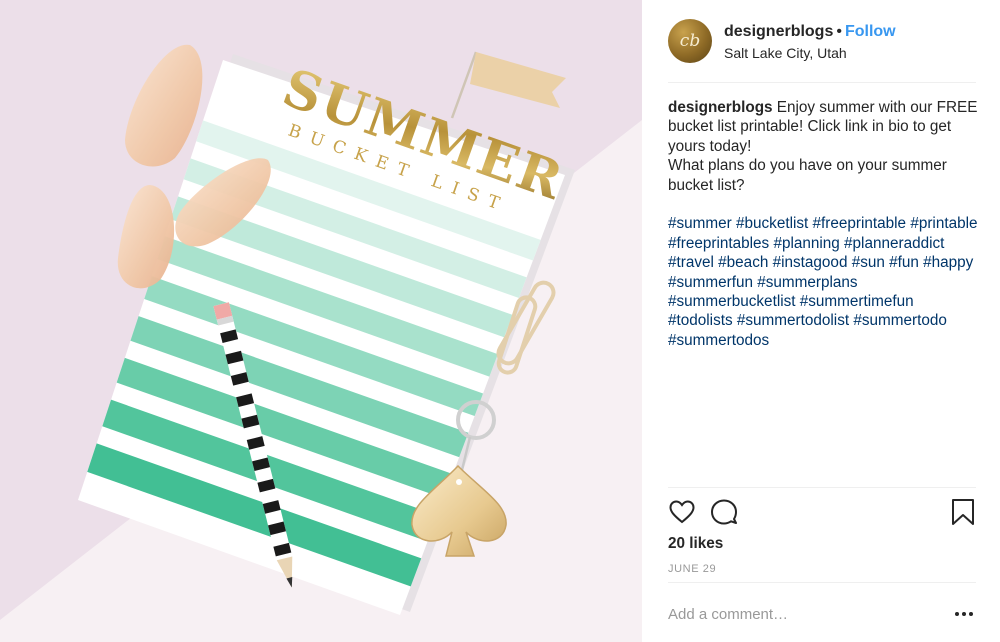  I want to click on likes-count: 20 likes, so click(695, 544).